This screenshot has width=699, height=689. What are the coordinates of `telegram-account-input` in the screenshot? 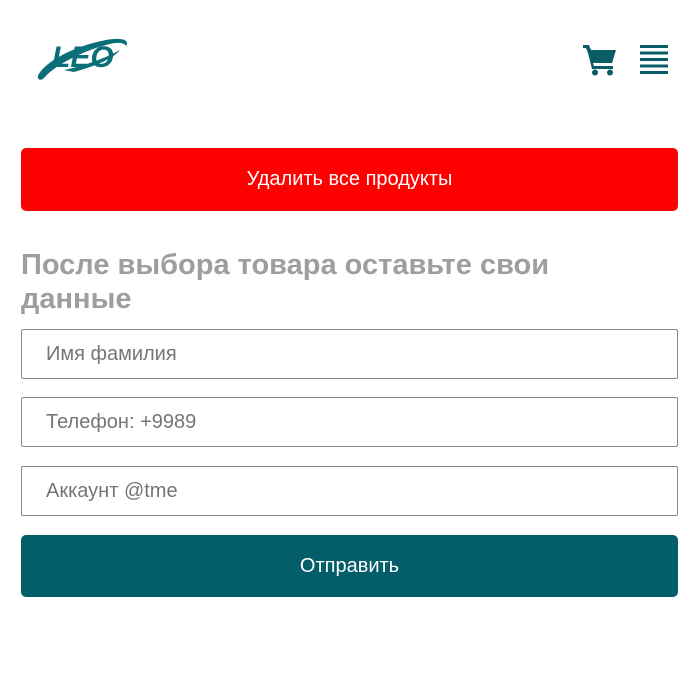 It's located at (349, 491).